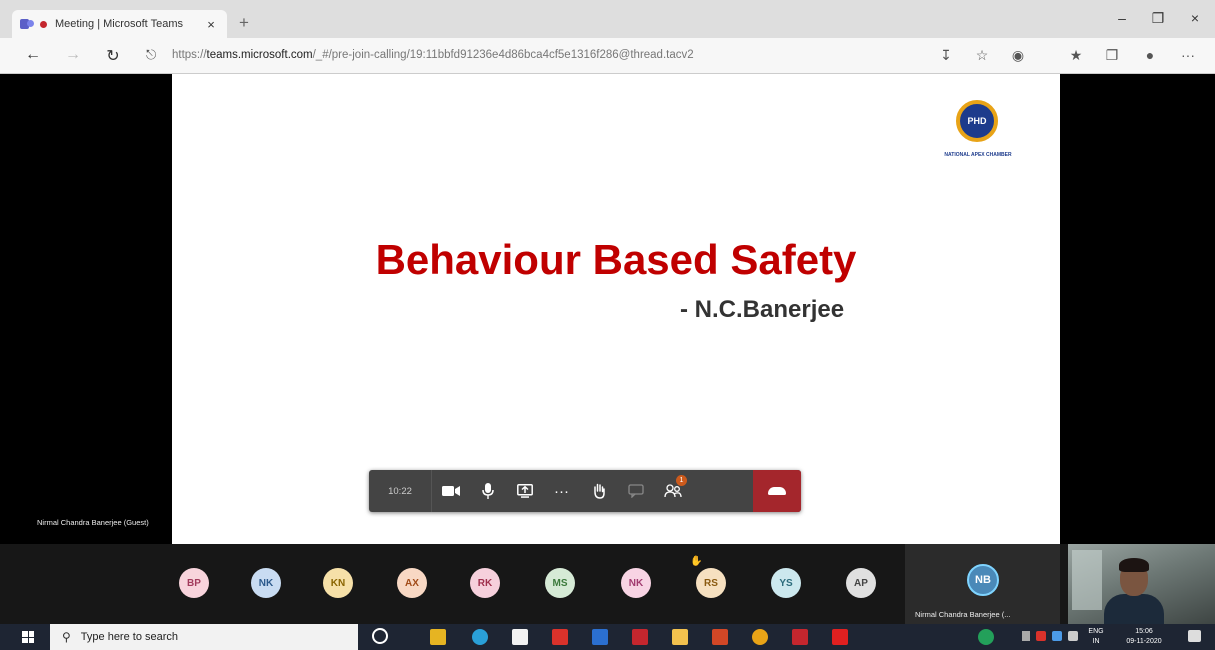 The height and width of the screenshot is (650, 1215). Describe the element at coordinates (93, 522) in the screenshot. I see `presenter-name-label: Nirmal Chandra Banerjee (Guest)` at that location.